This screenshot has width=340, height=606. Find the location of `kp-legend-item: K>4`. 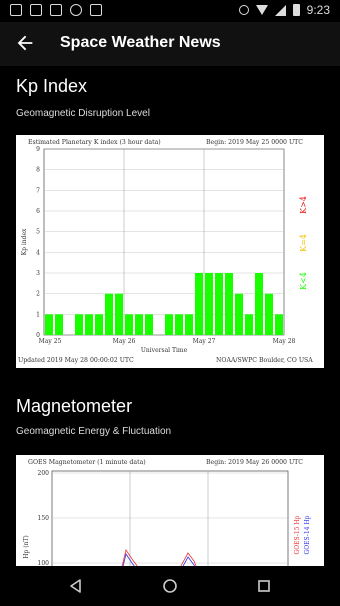

kp-legend-item: K>4 is located at coordinates (303, 205).